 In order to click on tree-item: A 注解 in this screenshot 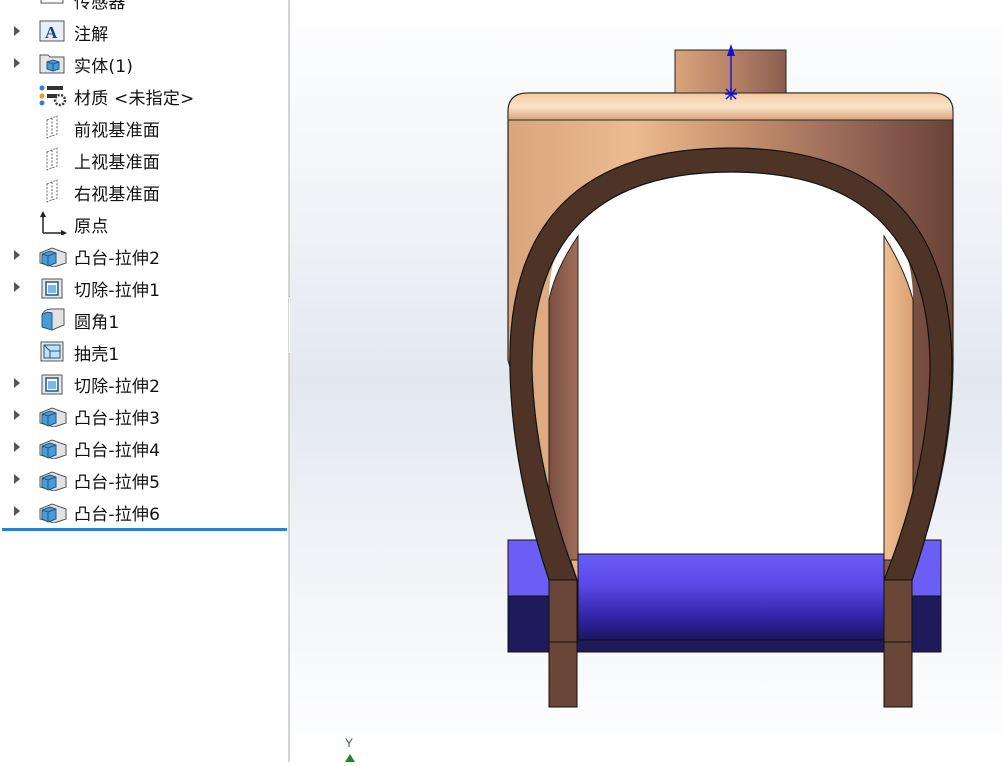, I will do `click(144, 31)`.